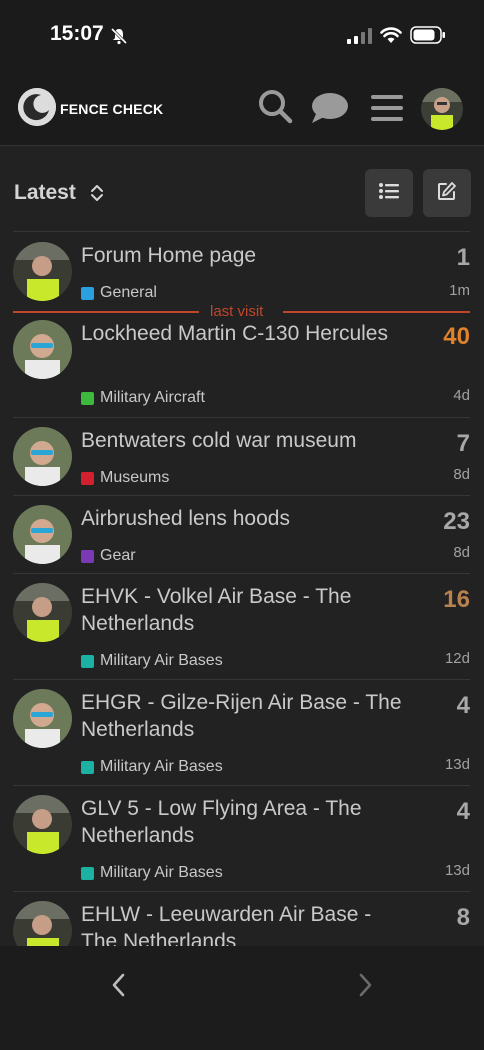 The height and width of the screenshot is (1050, 484). I want to click on search-icon, so click(275, 108).